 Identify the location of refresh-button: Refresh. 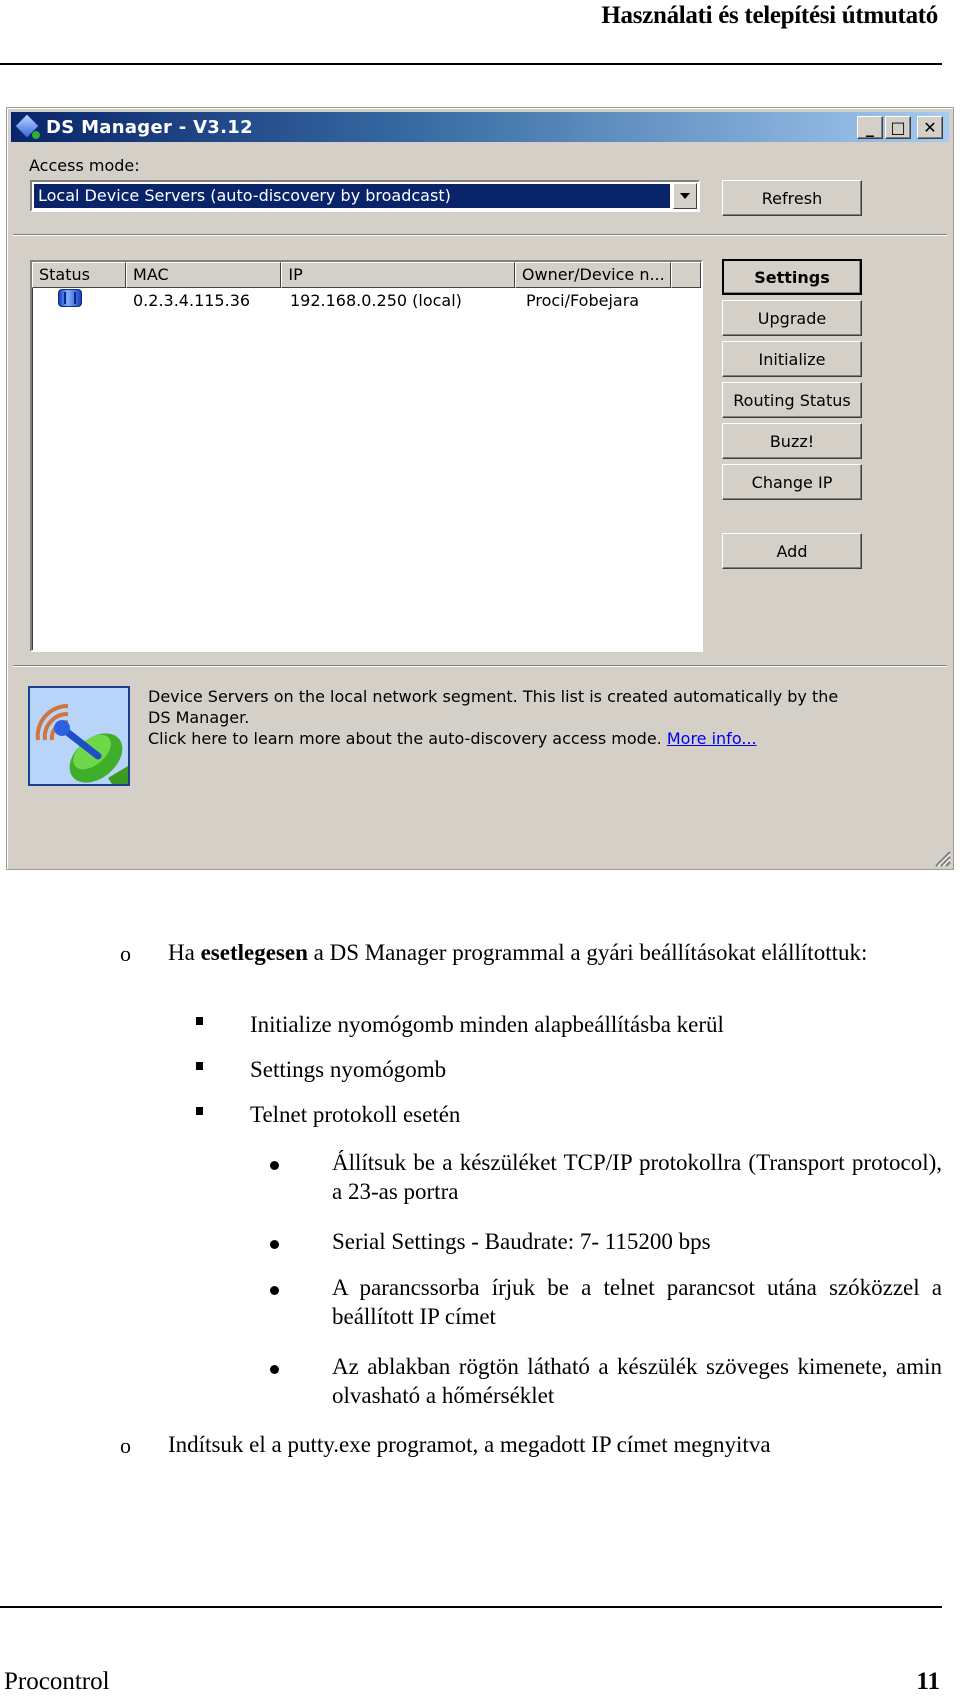
(792, 198).